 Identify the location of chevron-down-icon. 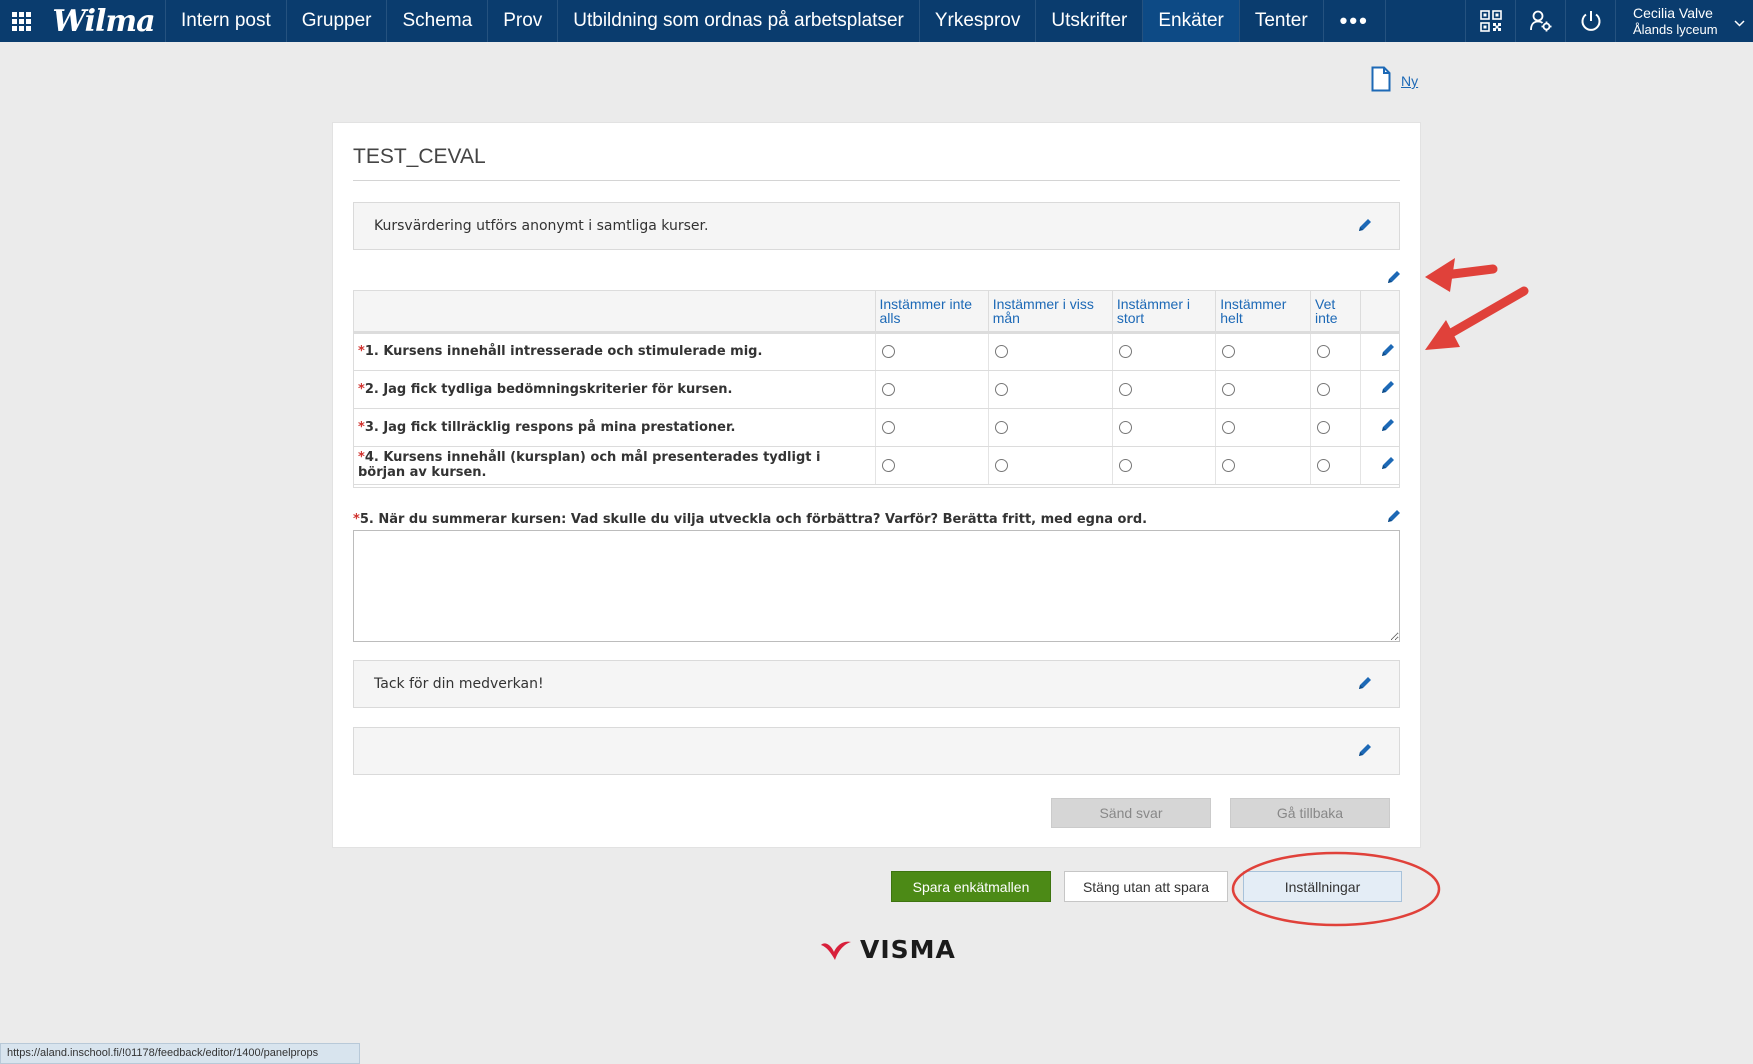
(1739, 23).